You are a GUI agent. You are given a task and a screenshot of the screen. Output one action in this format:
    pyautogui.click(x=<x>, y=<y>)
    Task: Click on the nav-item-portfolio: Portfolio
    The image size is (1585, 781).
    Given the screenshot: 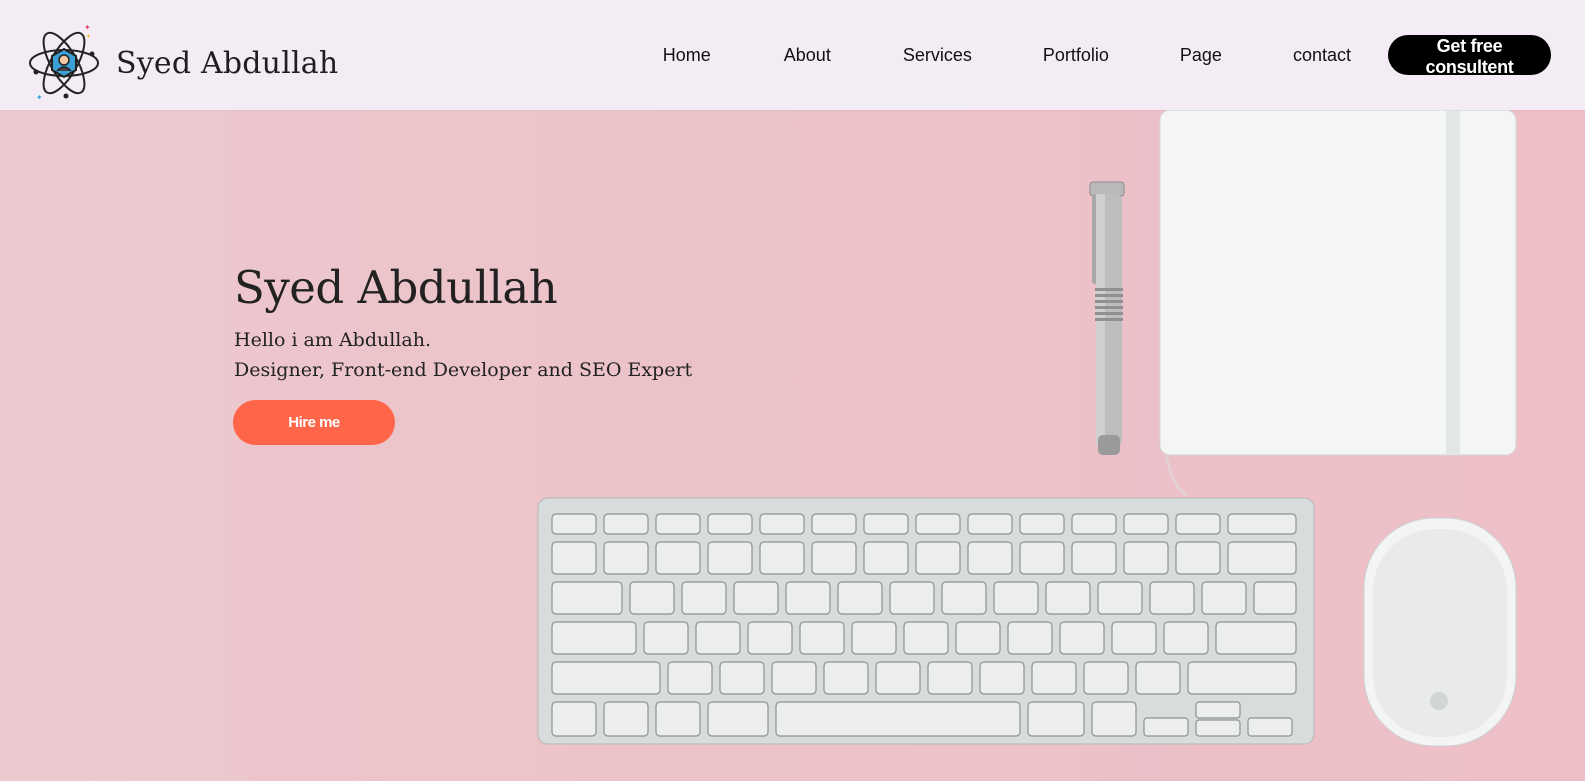 What is the action you would take?
    pyautogui.click(x=1076, y=55)
    